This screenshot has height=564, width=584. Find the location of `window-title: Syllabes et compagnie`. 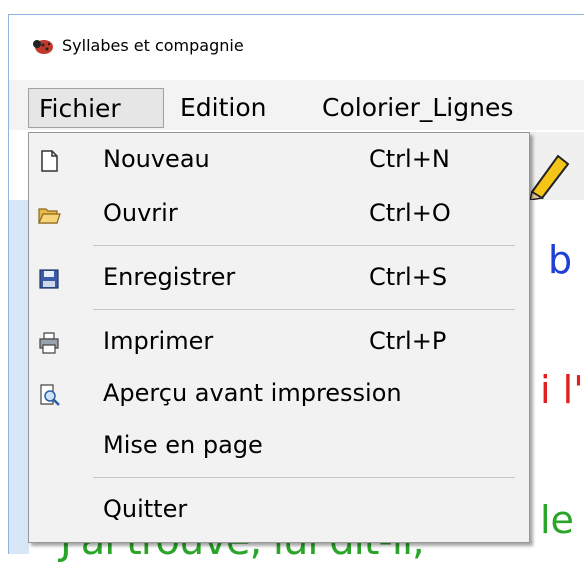

window-title: Syllabes et compagnie is located at coordinates (153, 45).